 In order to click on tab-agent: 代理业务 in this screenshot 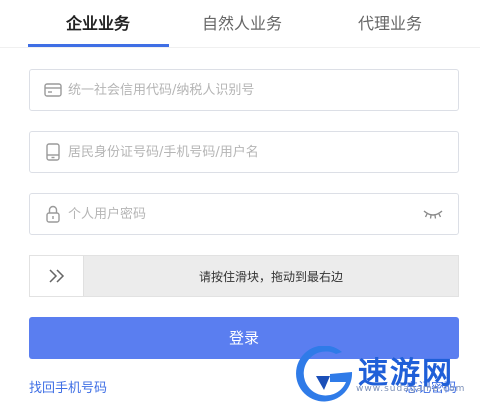, I will do `click(390, 23)`.